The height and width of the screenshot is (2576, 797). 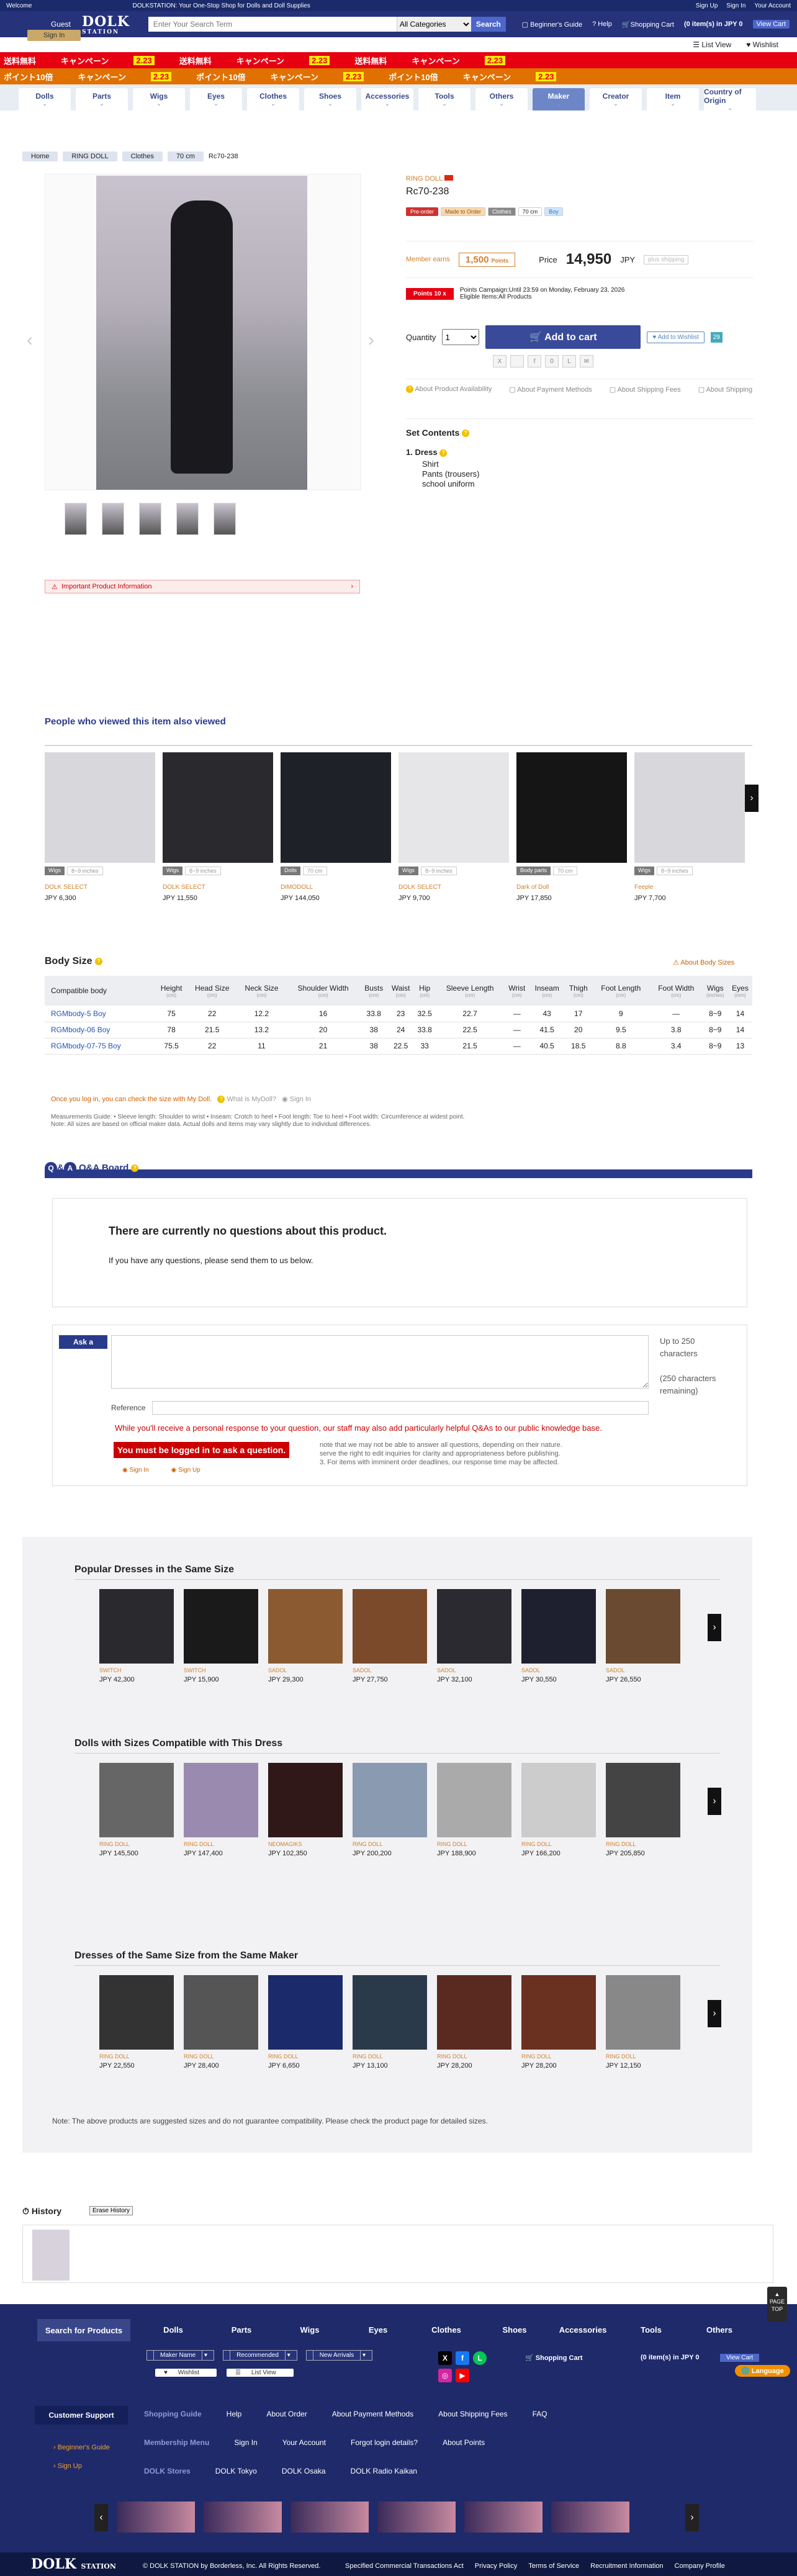 I want to click on nav-tools: Tools ⌄, so click(x=445, y=99).